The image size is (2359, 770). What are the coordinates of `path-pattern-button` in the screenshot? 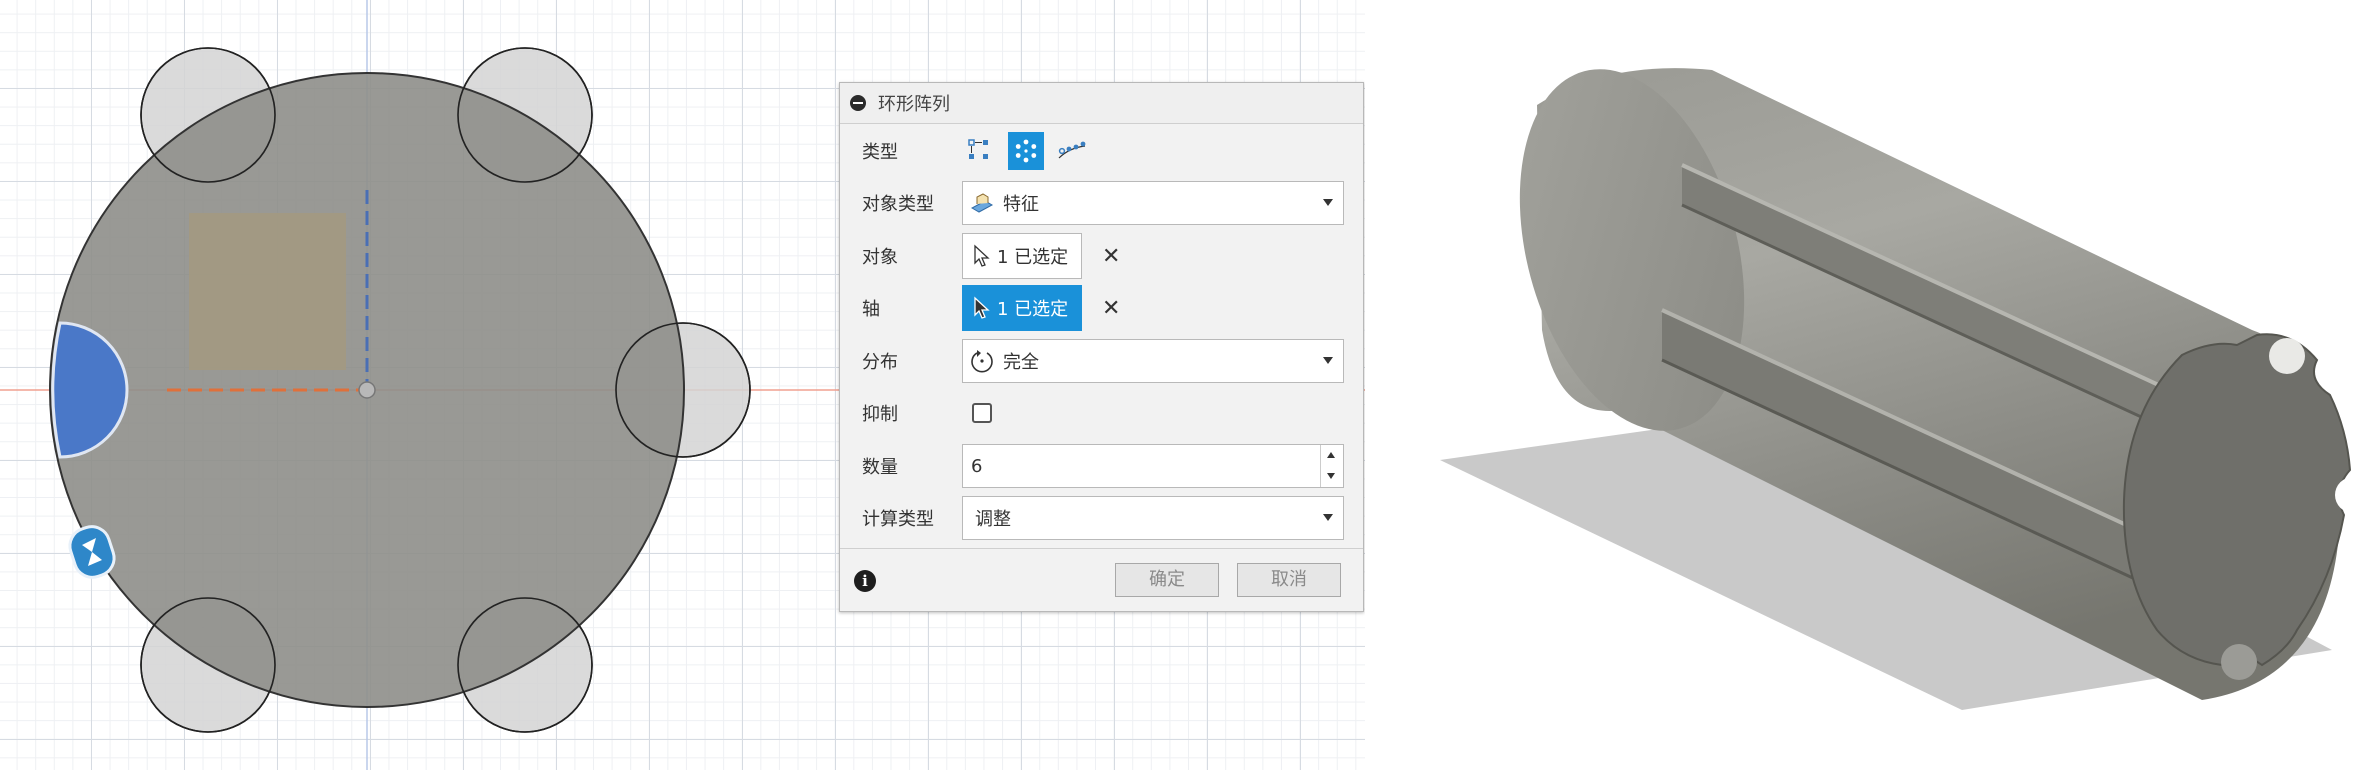 It's located at (1072, 151).